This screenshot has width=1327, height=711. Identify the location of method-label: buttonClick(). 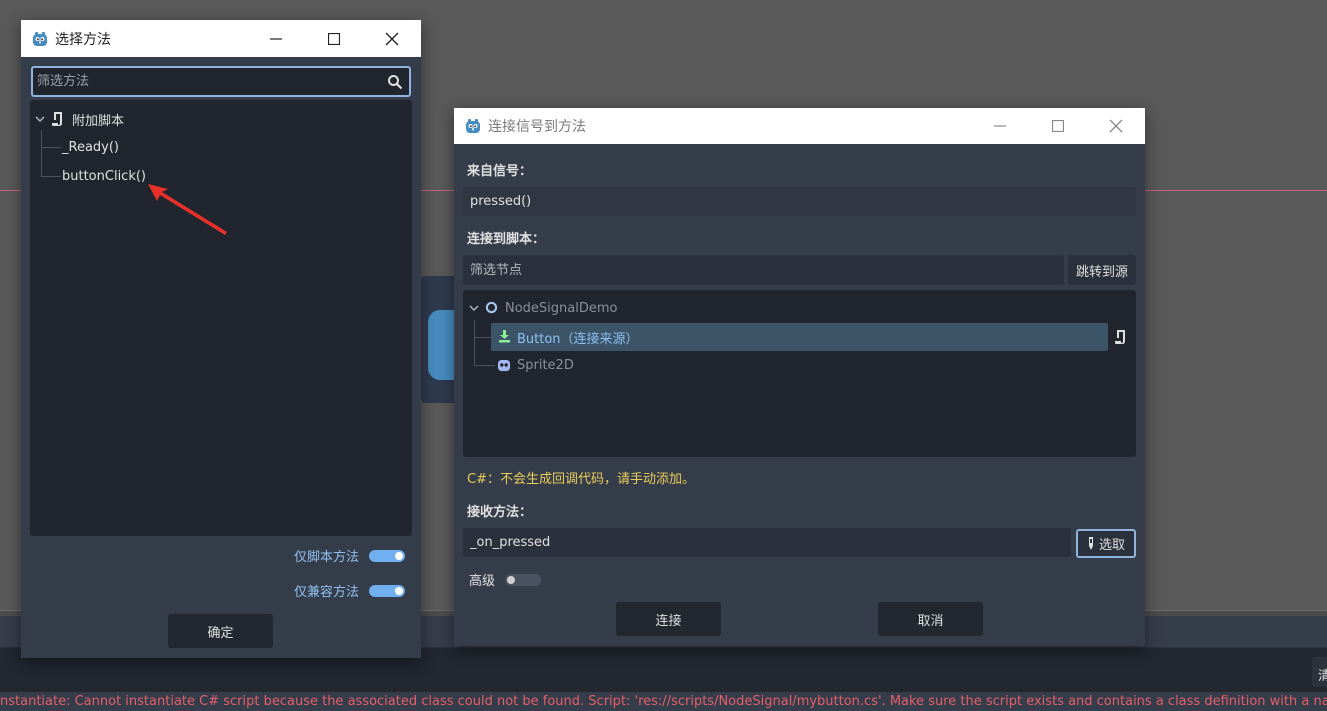
(104, 176).